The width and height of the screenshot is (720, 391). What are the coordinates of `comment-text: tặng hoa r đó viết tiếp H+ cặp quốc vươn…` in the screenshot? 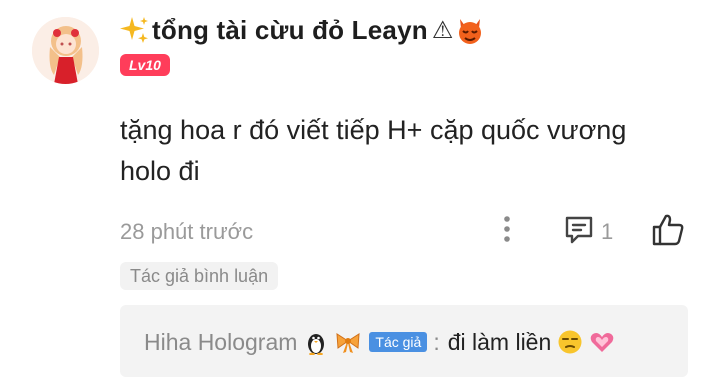 It's located at (373, 150).